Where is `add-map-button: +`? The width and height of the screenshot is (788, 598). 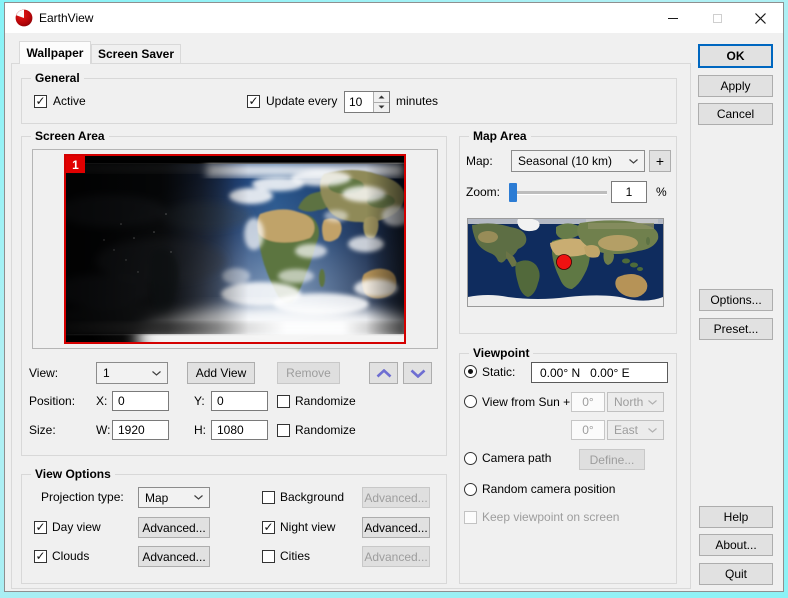 add-map-button: + is located at coordinates (660, 161).